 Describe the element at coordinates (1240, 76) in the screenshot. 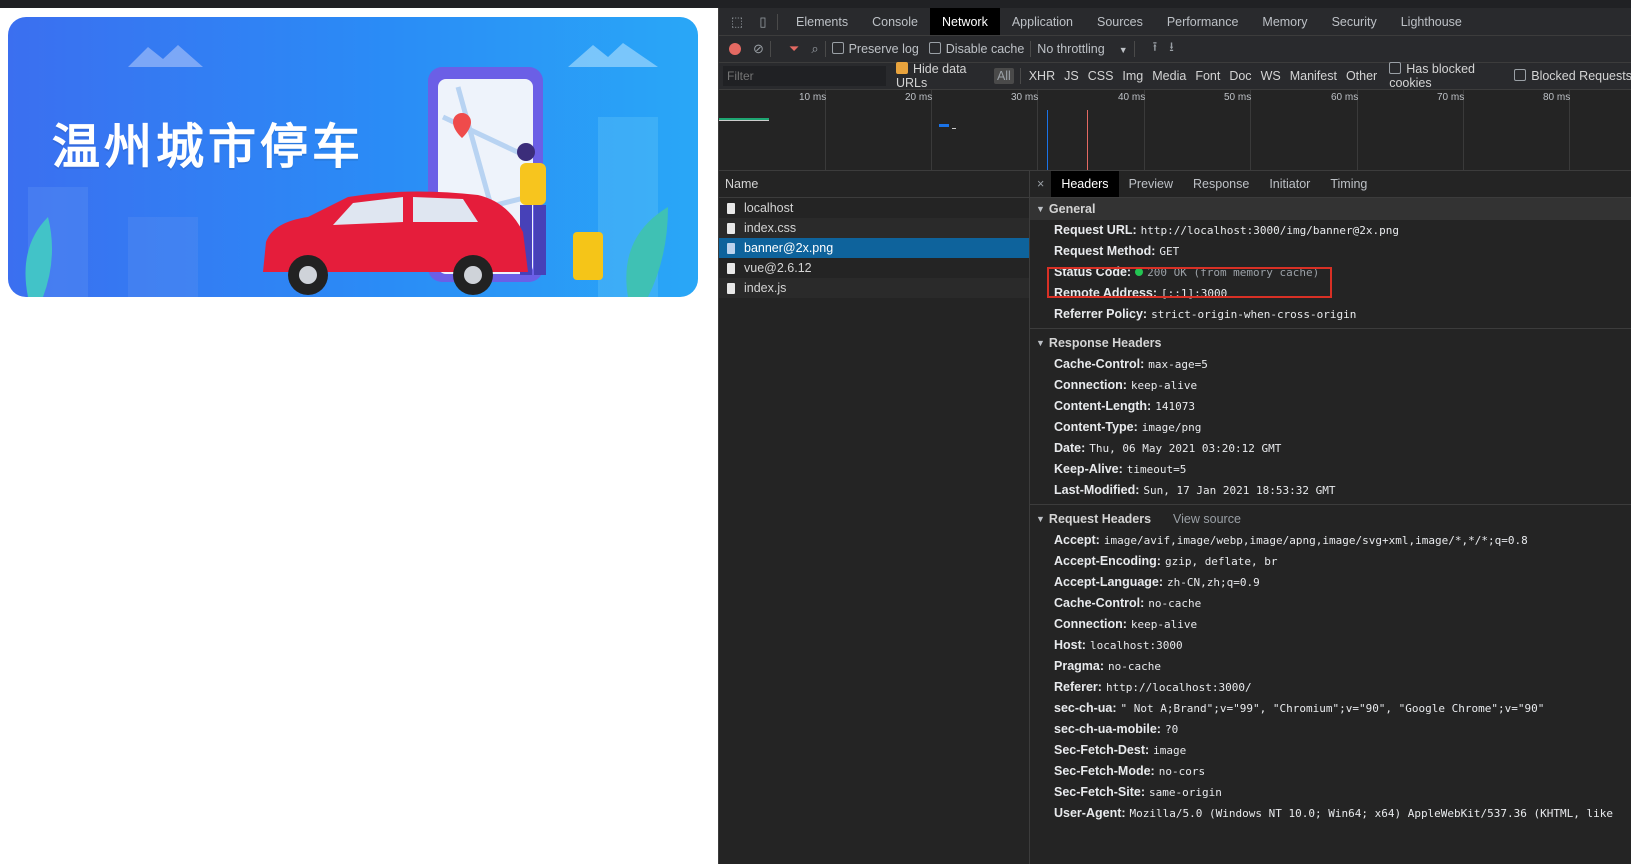

I see `filter-type-doc: Doc` at that location.